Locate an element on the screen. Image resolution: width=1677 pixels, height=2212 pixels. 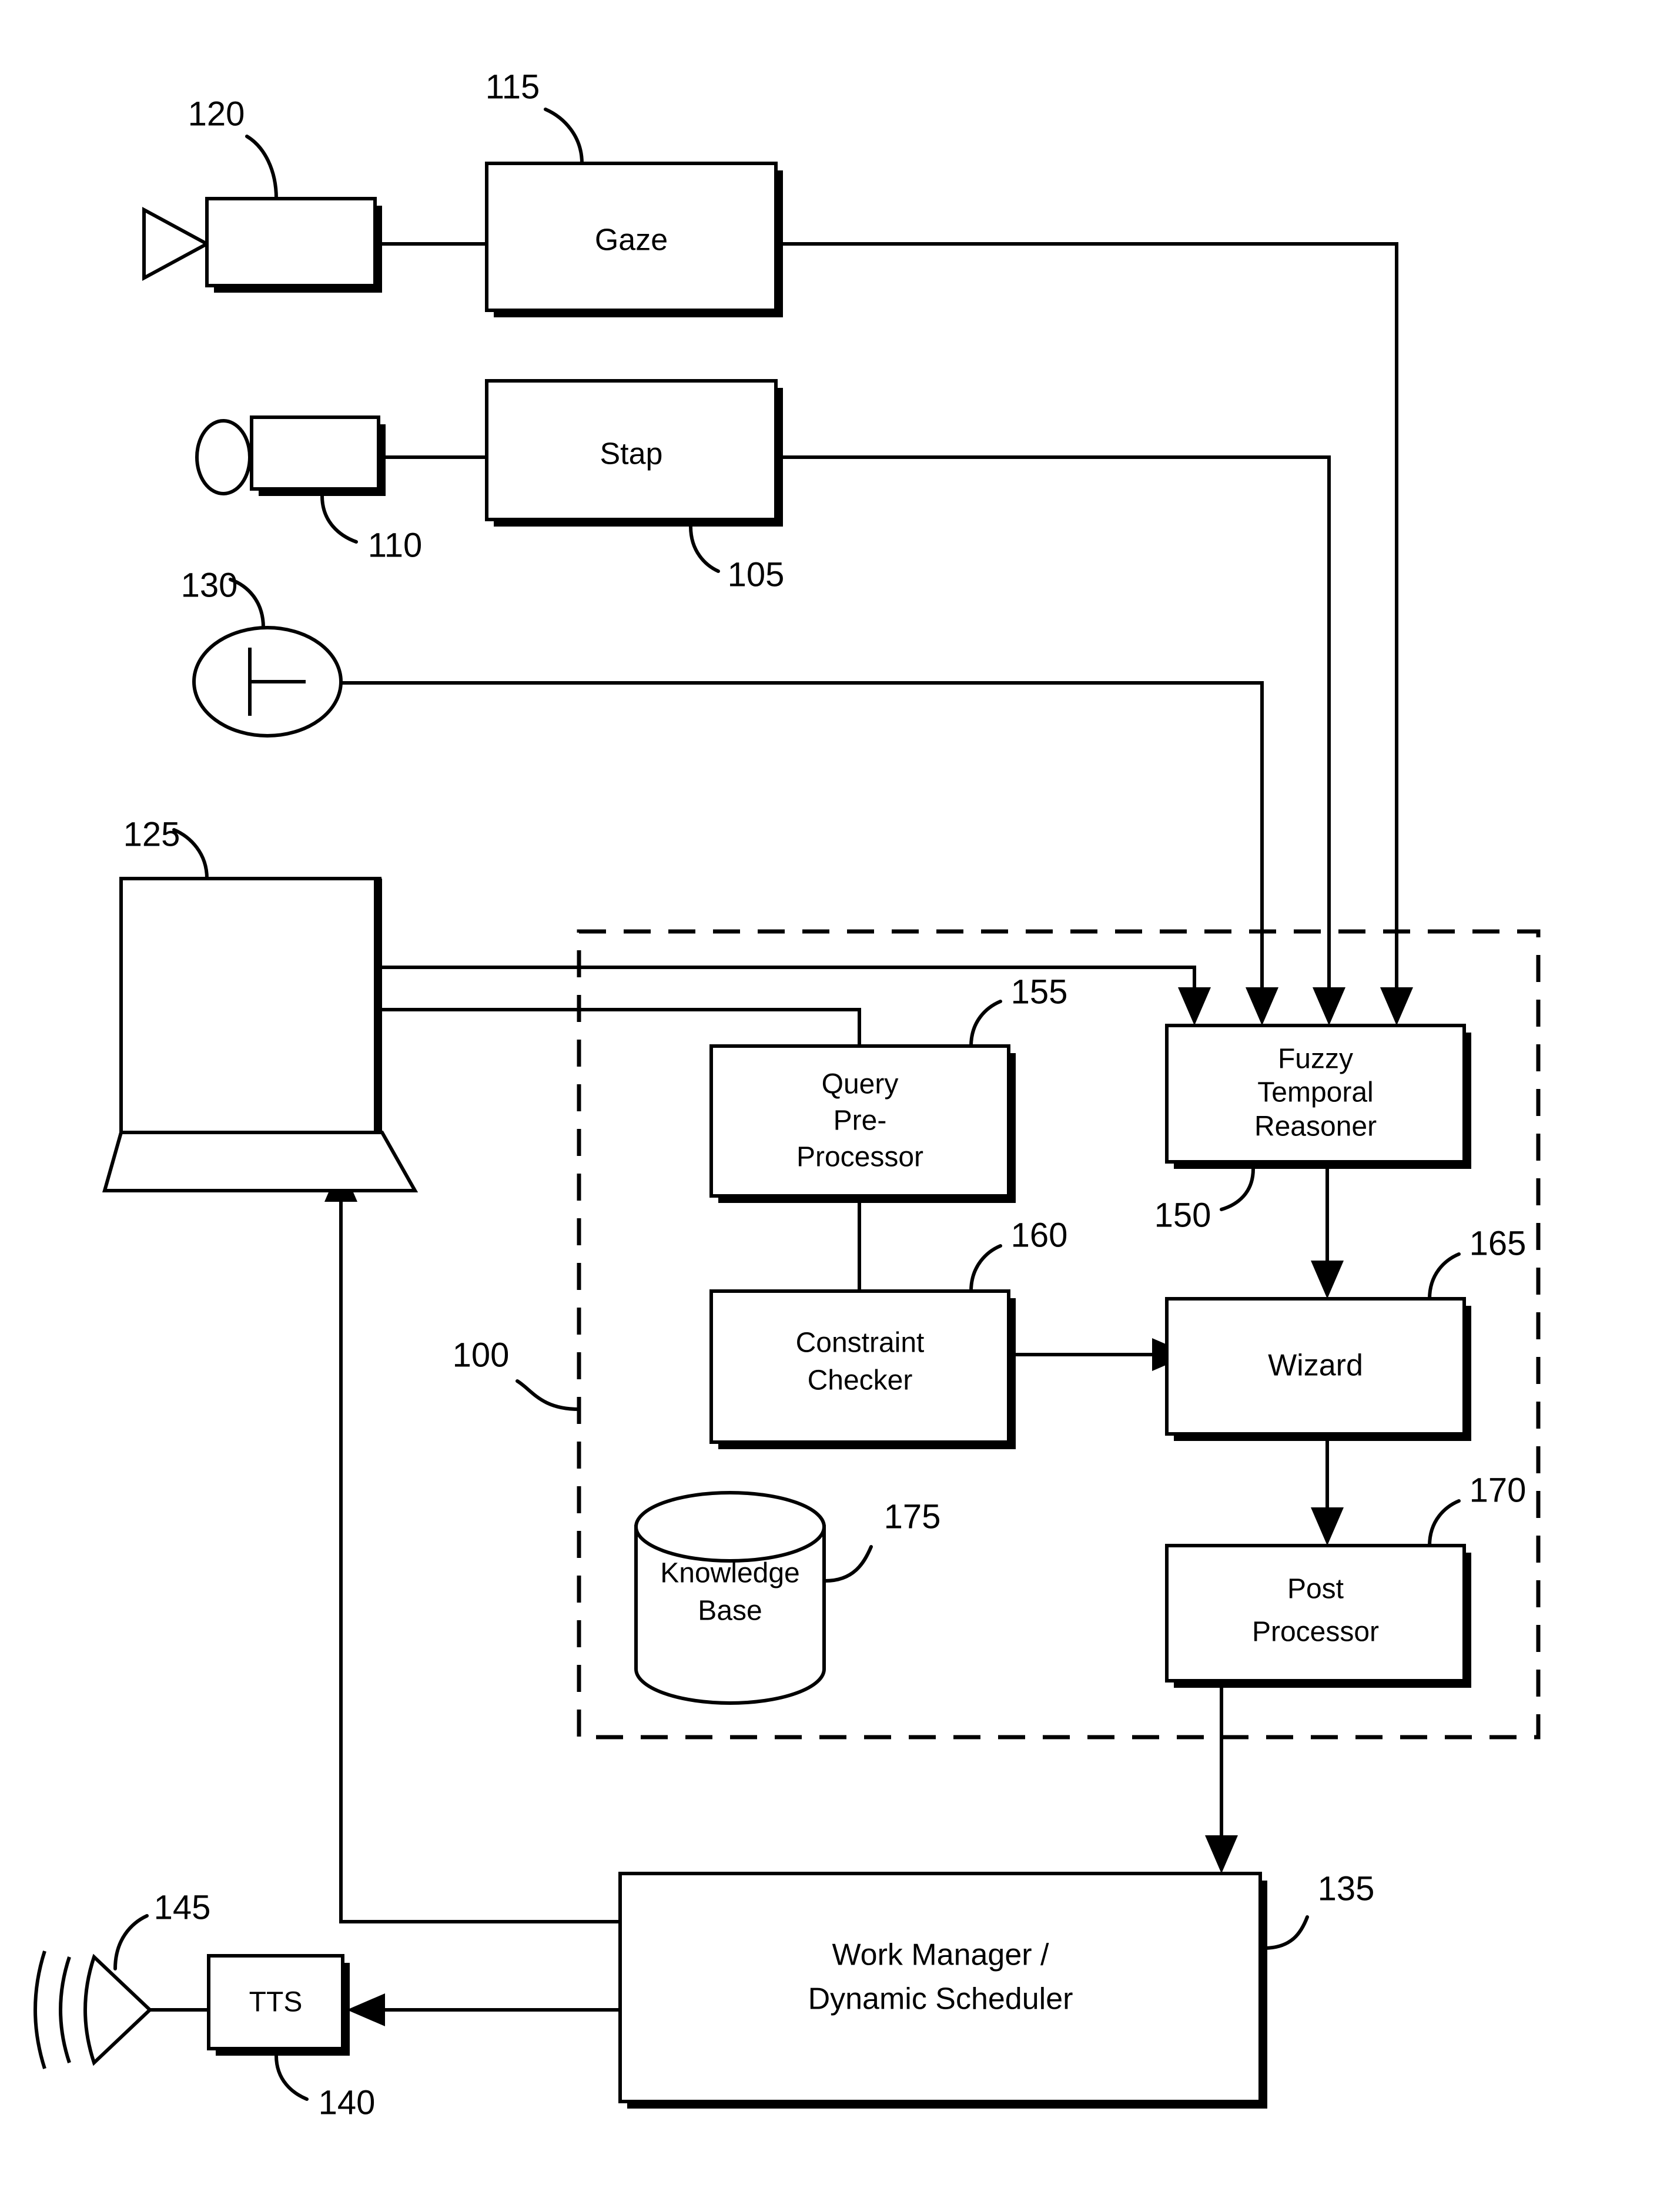
speaker-icon is located at coordinates (118, 2009).